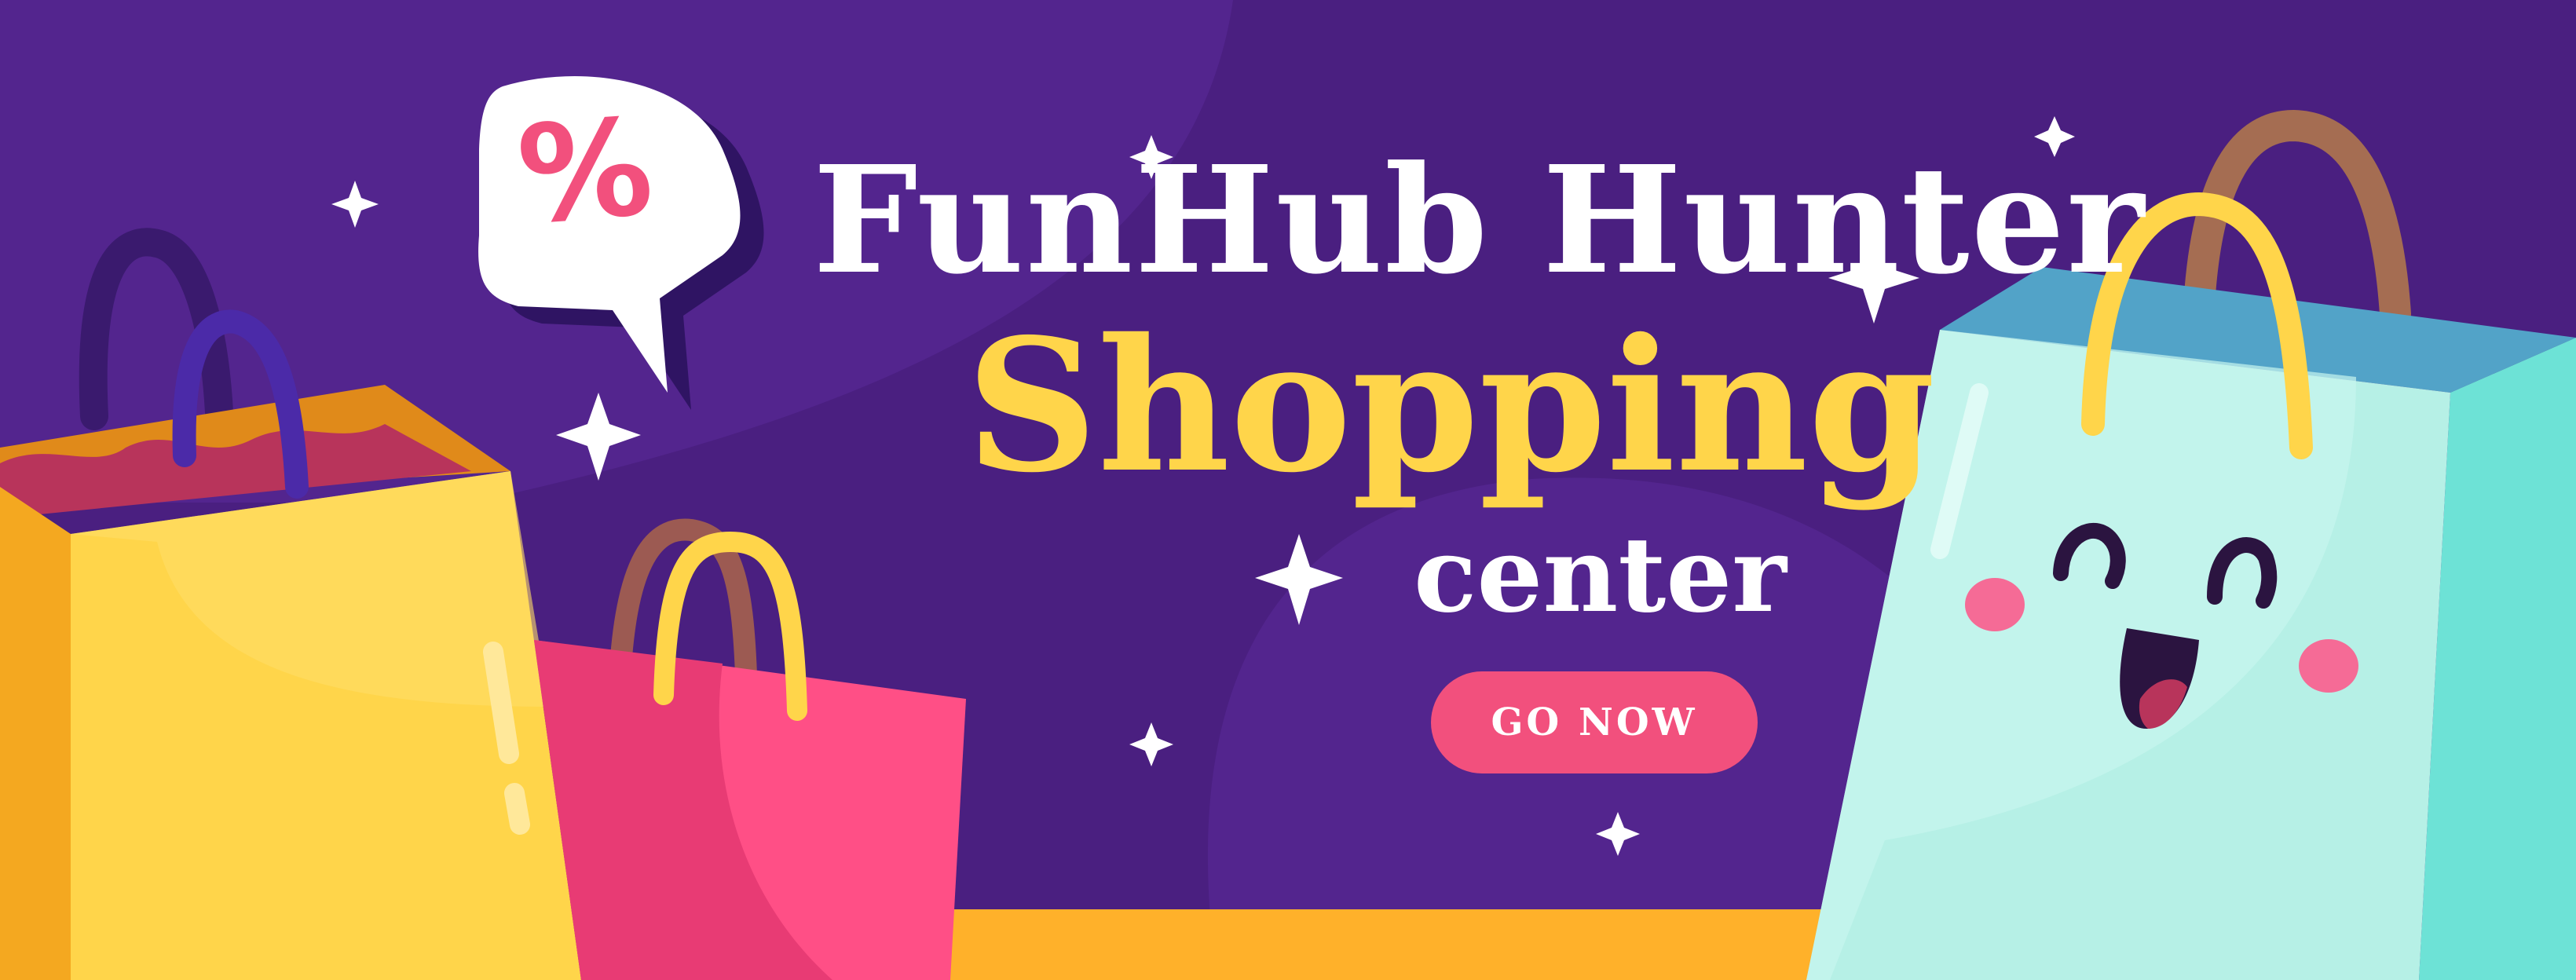  Describe the element at coordinates (1394, 944) in the screenshot. I see `ground-strip` at that location.